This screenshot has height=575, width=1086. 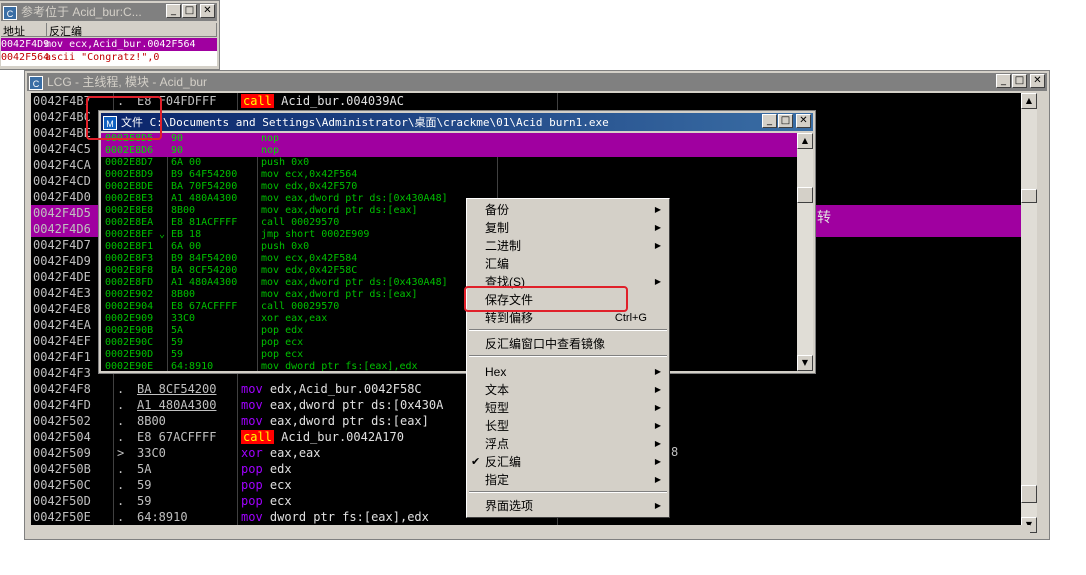 I want to click on file-vertical-scrollbar: ▲ ▼, so click(x=805, y=252).